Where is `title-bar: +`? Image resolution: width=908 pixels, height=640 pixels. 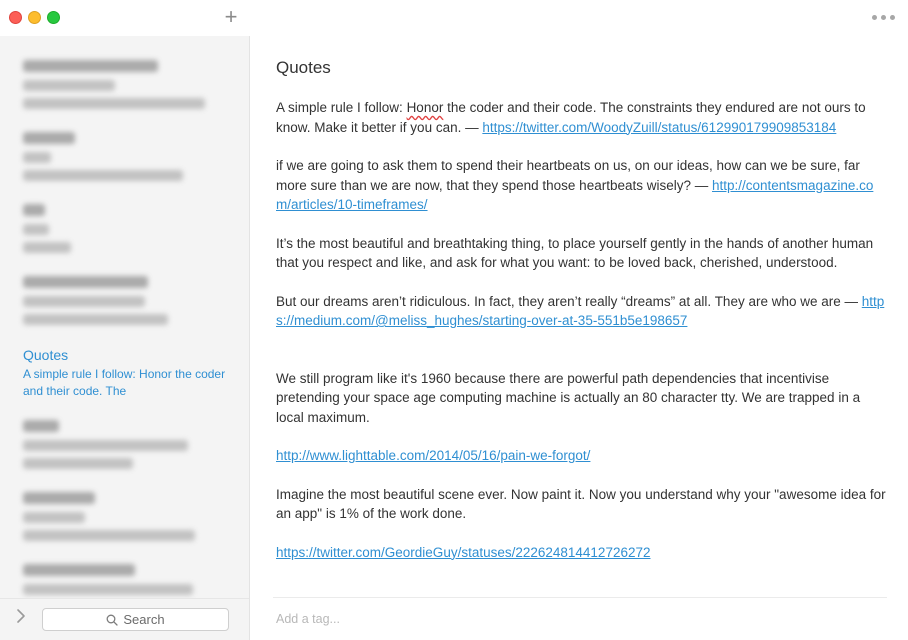
title-bar: + is located at coordinates (454, 18).